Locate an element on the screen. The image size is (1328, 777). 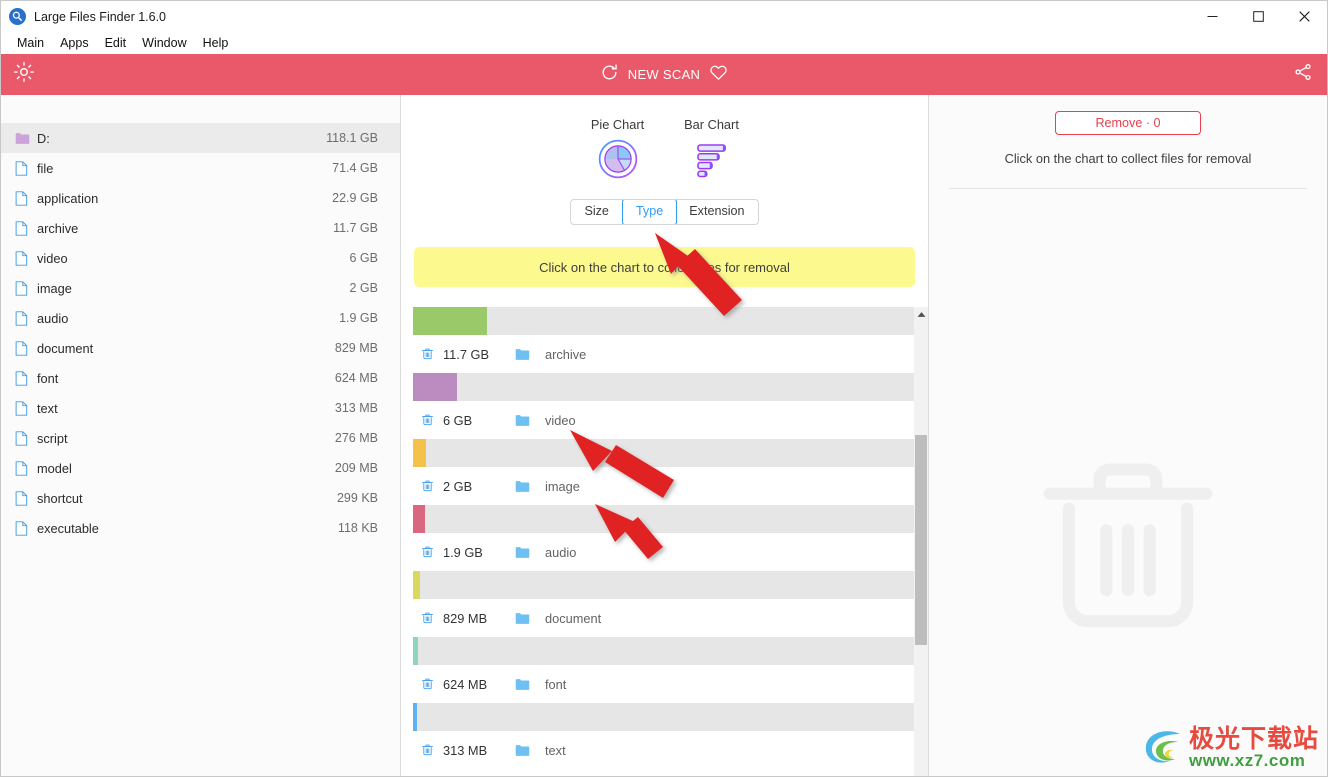
tab-pie-chart: Pie Chart is located at coordinates (618, 124).